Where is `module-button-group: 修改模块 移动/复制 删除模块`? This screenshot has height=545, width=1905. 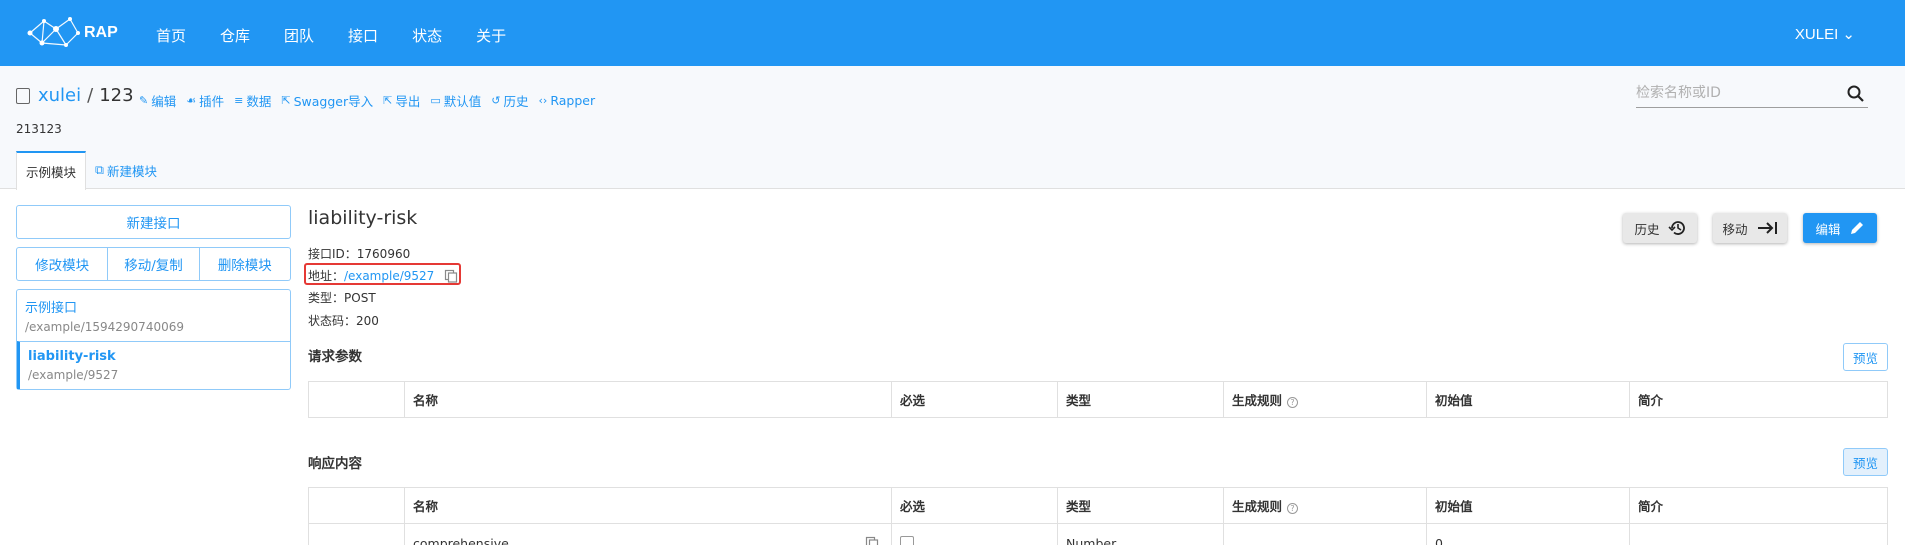 module-button-group: 修改模块 移动/复制 删除模块 is located at coordinates (153, 264).